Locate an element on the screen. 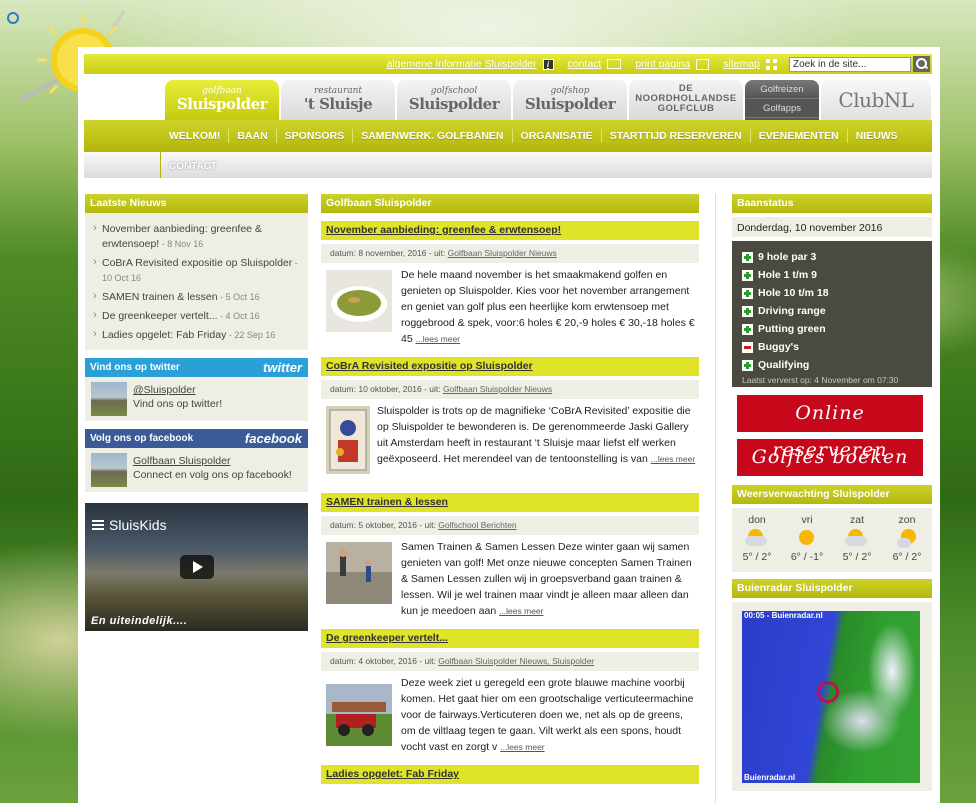 This screenshot has width=976, height=803. tab-golfshop: golfshop Sluispolder is located at coordinates (570, 100).